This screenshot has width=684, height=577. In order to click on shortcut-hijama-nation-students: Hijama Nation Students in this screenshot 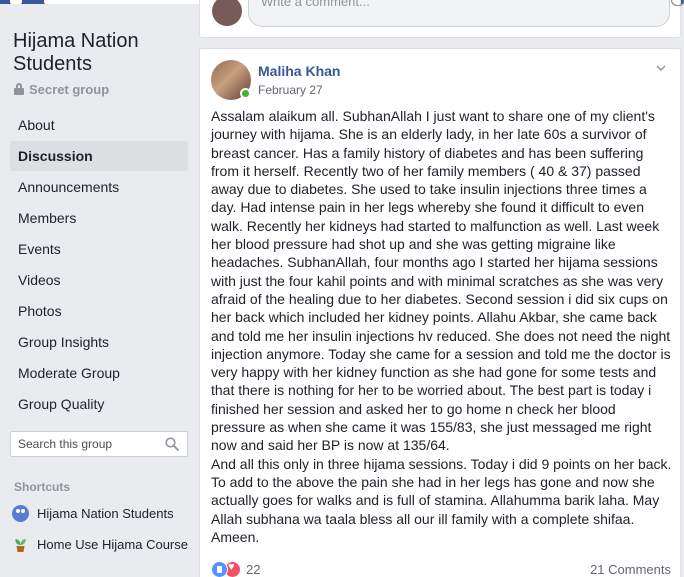, I will do `click(93, 513)`.